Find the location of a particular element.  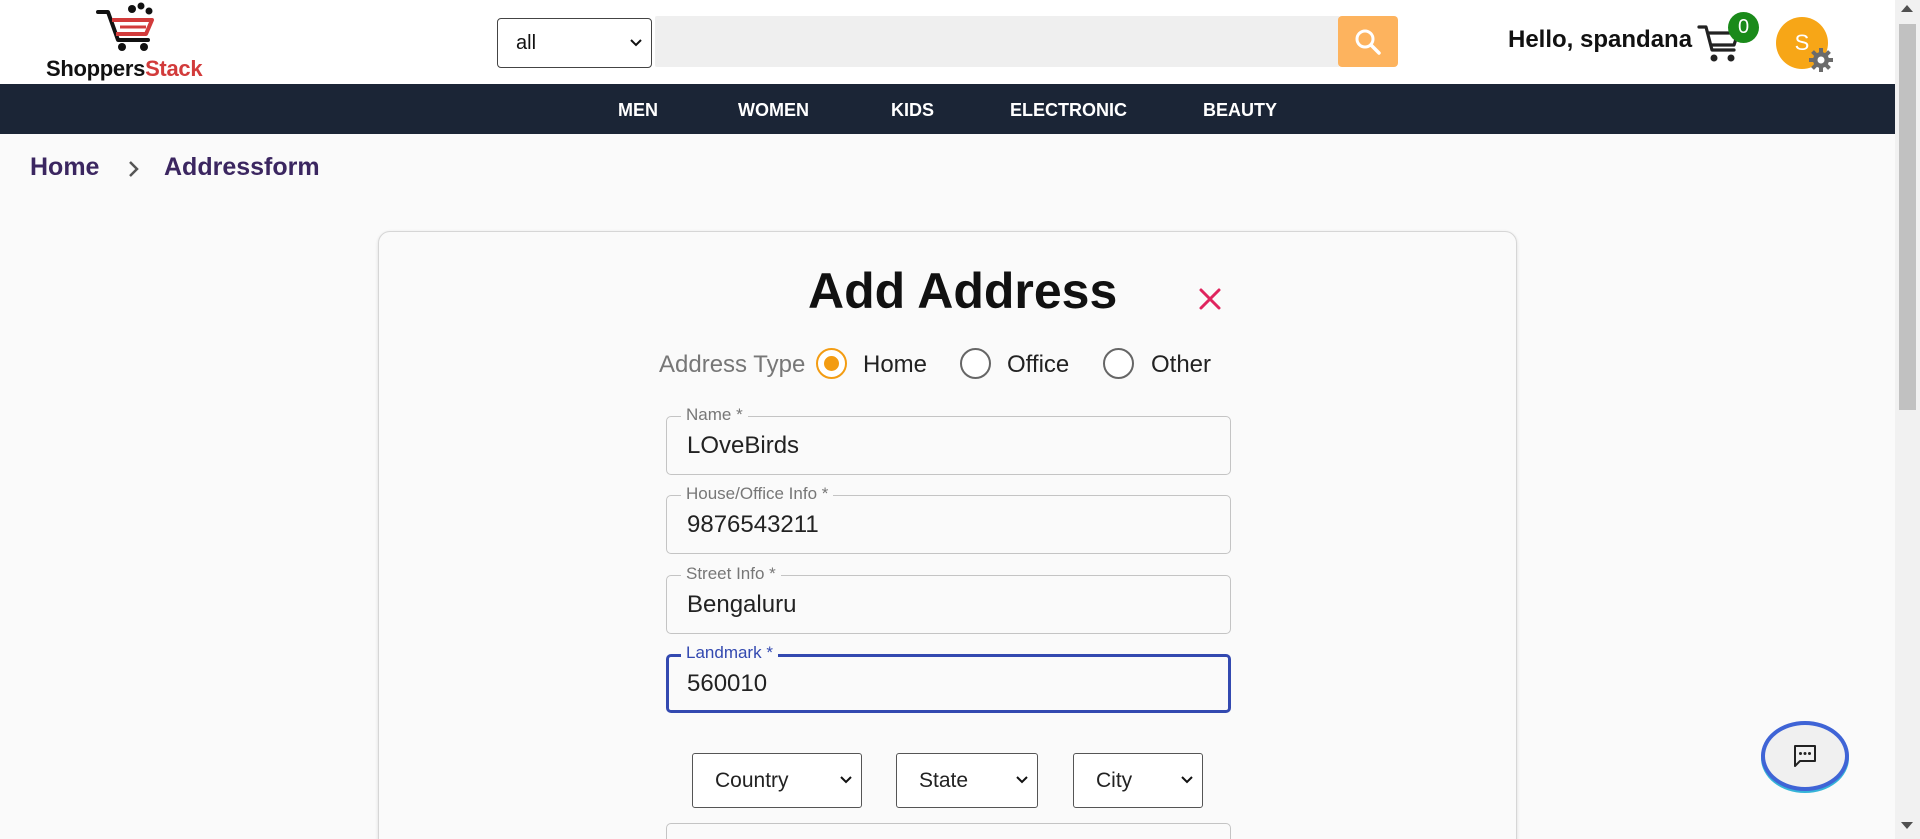

search-button is located at coordinates (1368, 41).